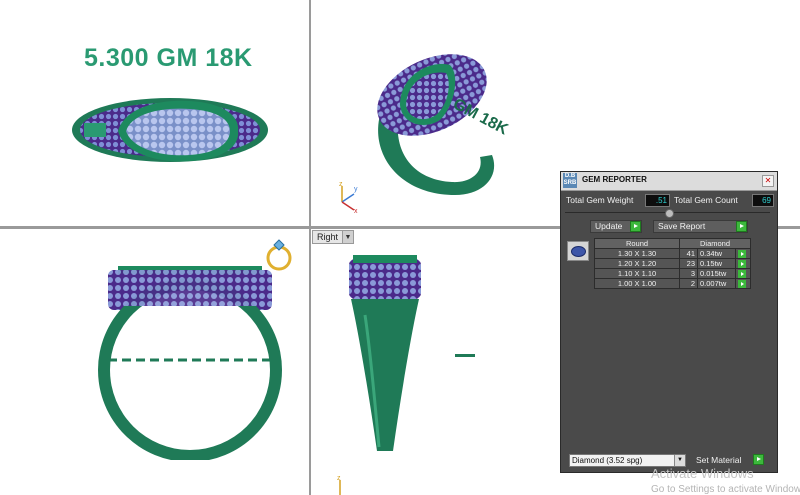  What do you see at coordinates (669, 213) in the screenshot?
I see `panel-slider-handle` at bounding box center [669, 213].